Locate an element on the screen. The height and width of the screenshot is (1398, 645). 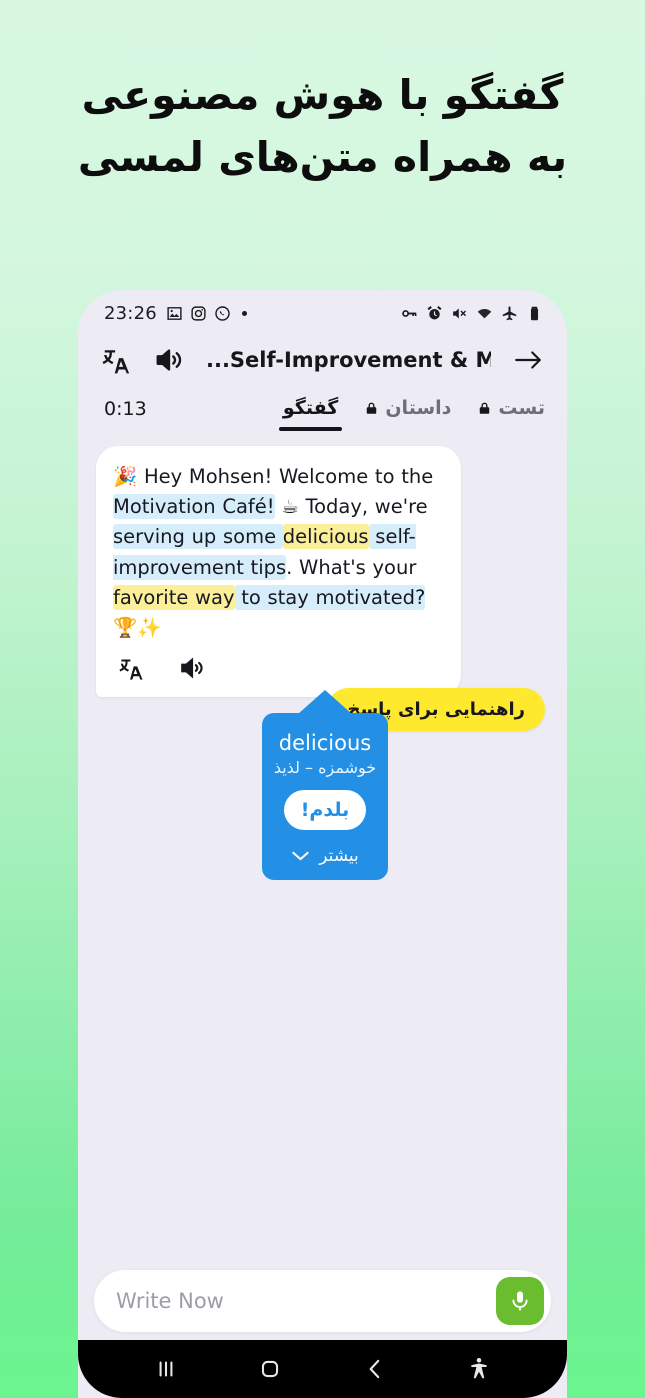
popup-word: delicious is located at coordinates (325, 743).